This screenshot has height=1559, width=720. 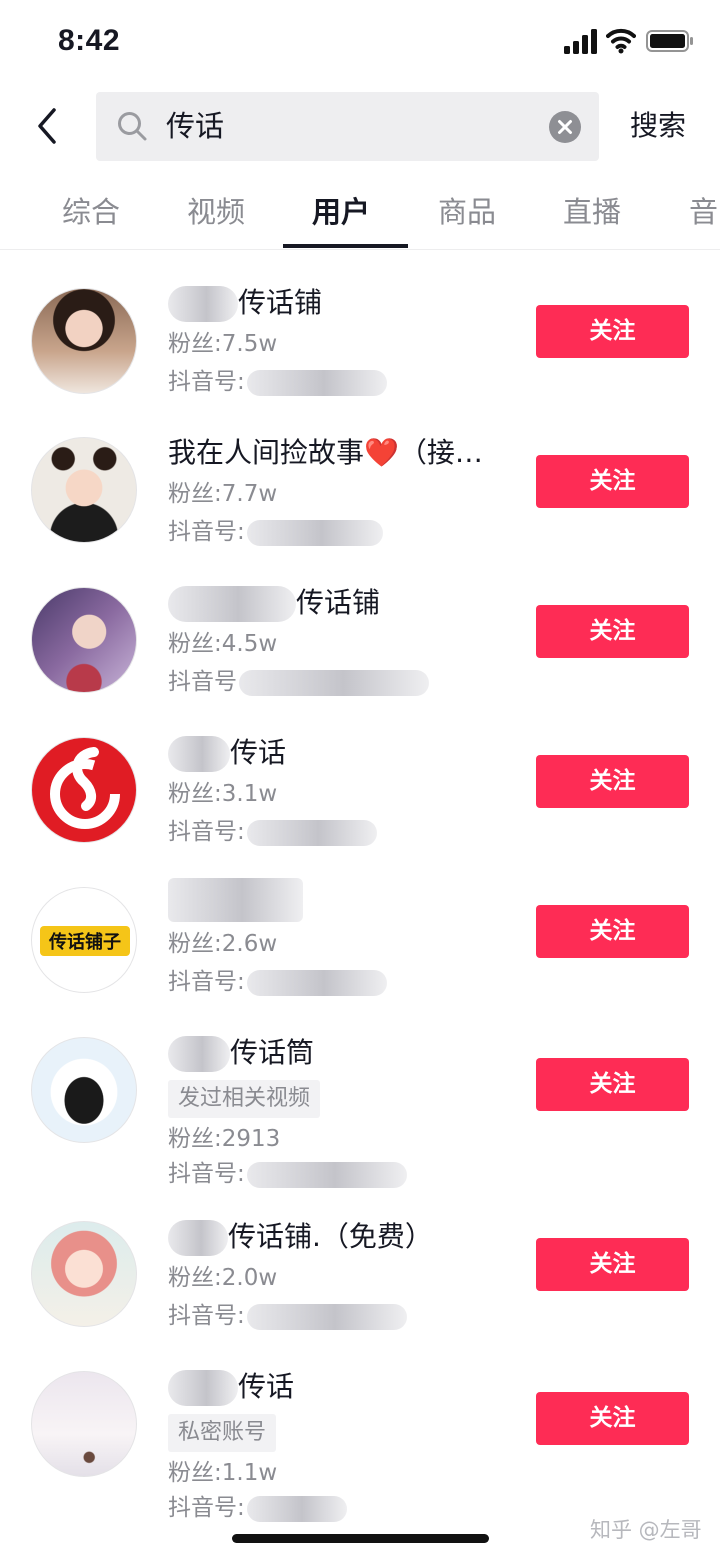 I want to click on user-fans: 粉丝:4.5w, so click(x=223, y=644).